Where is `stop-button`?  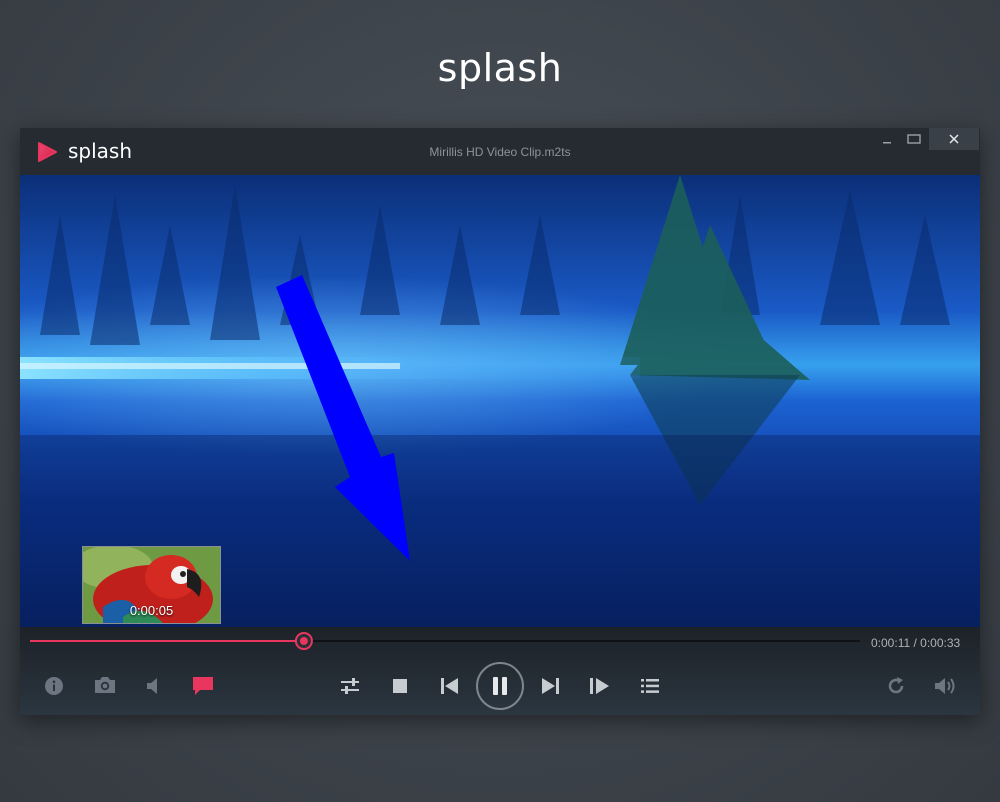 stop-button is located at coordinates (400, 686).